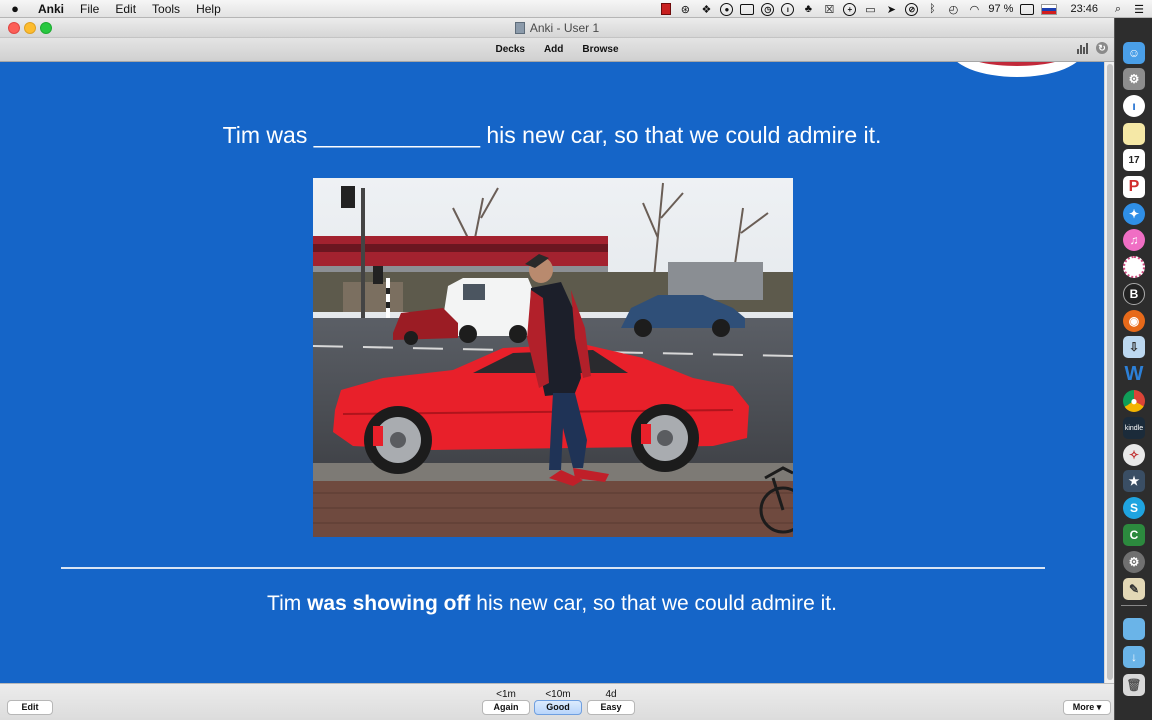  What do you see at coordinates (808, 9) in the screenshot?
I see `evernote-icon: ♣` at bounding box center [808, 9].